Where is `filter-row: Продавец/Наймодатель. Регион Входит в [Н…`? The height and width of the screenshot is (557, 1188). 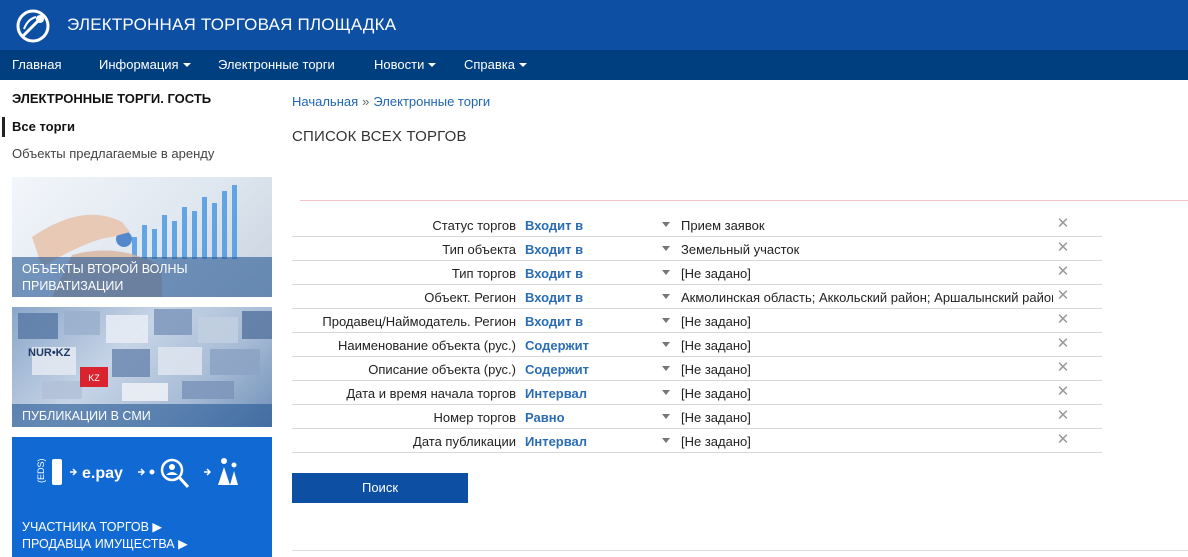
filter-row: Продавец/Наймодатель. Регион Входит в [Н… is located at coordinates (697, 321).